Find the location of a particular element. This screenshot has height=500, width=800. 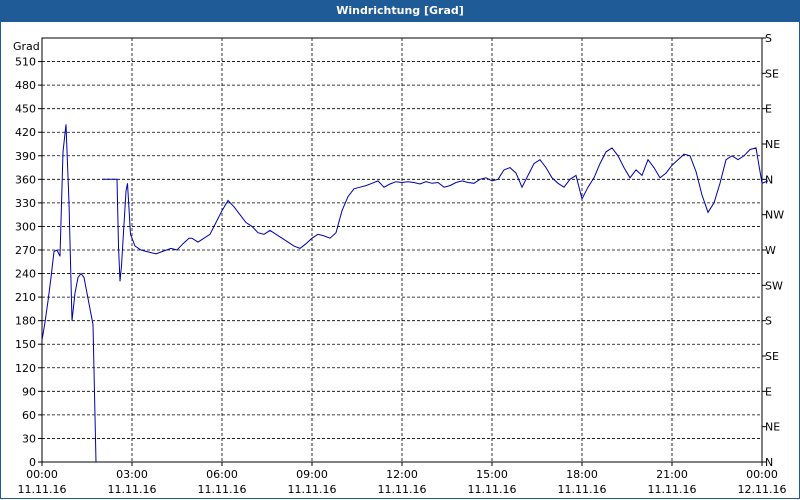

x-tick-time-label: 06:00 is located at coordinates (222, 474).